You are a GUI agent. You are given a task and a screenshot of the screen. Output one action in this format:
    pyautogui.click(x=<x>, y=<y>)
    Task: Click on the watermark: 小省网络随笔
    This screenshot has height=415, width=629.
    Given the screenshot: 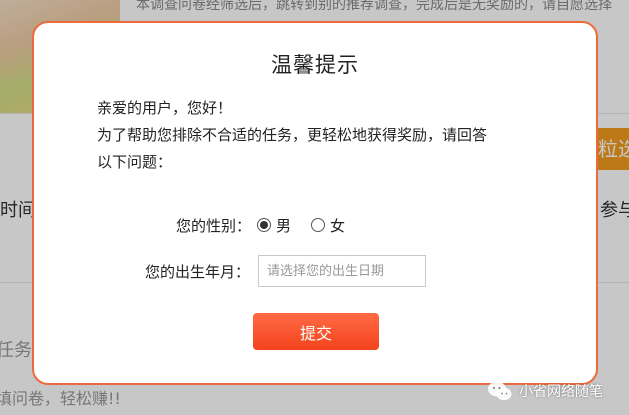 What is the action you would take?
    pyautogui.click(x=545, y=391)
    